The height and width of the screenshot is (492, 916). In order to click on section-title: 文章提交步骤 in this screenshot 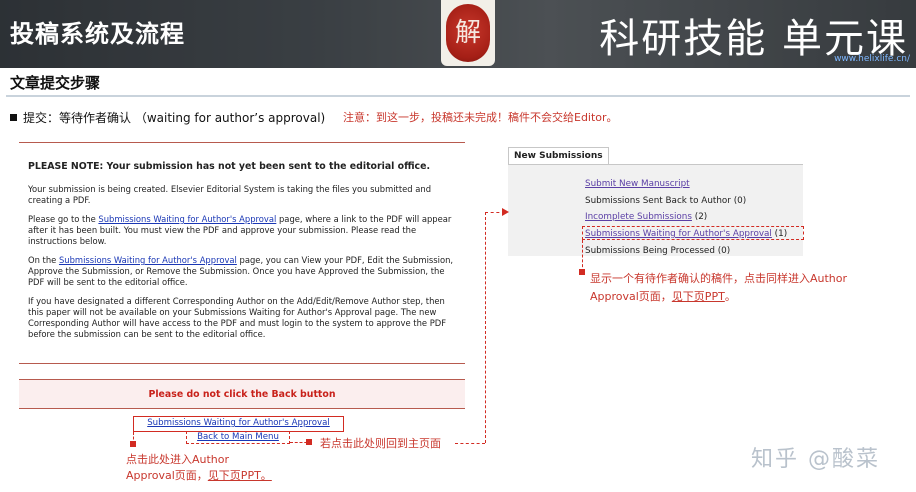, I will do `click(55, 83)`.